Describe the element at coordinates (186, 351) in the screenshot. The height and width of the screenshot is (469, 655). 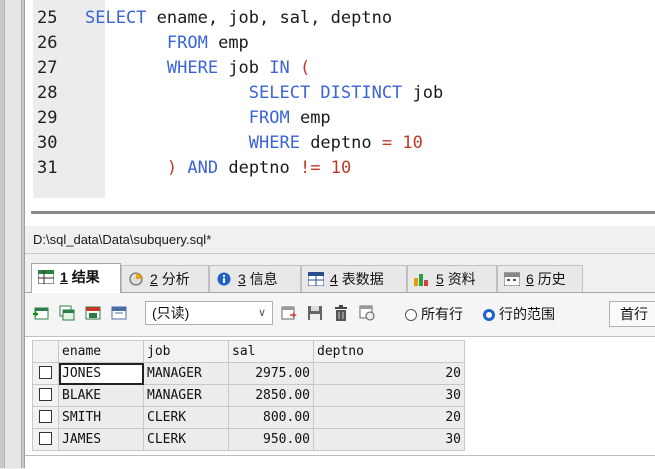
I see `column-header-job: job` at that location.